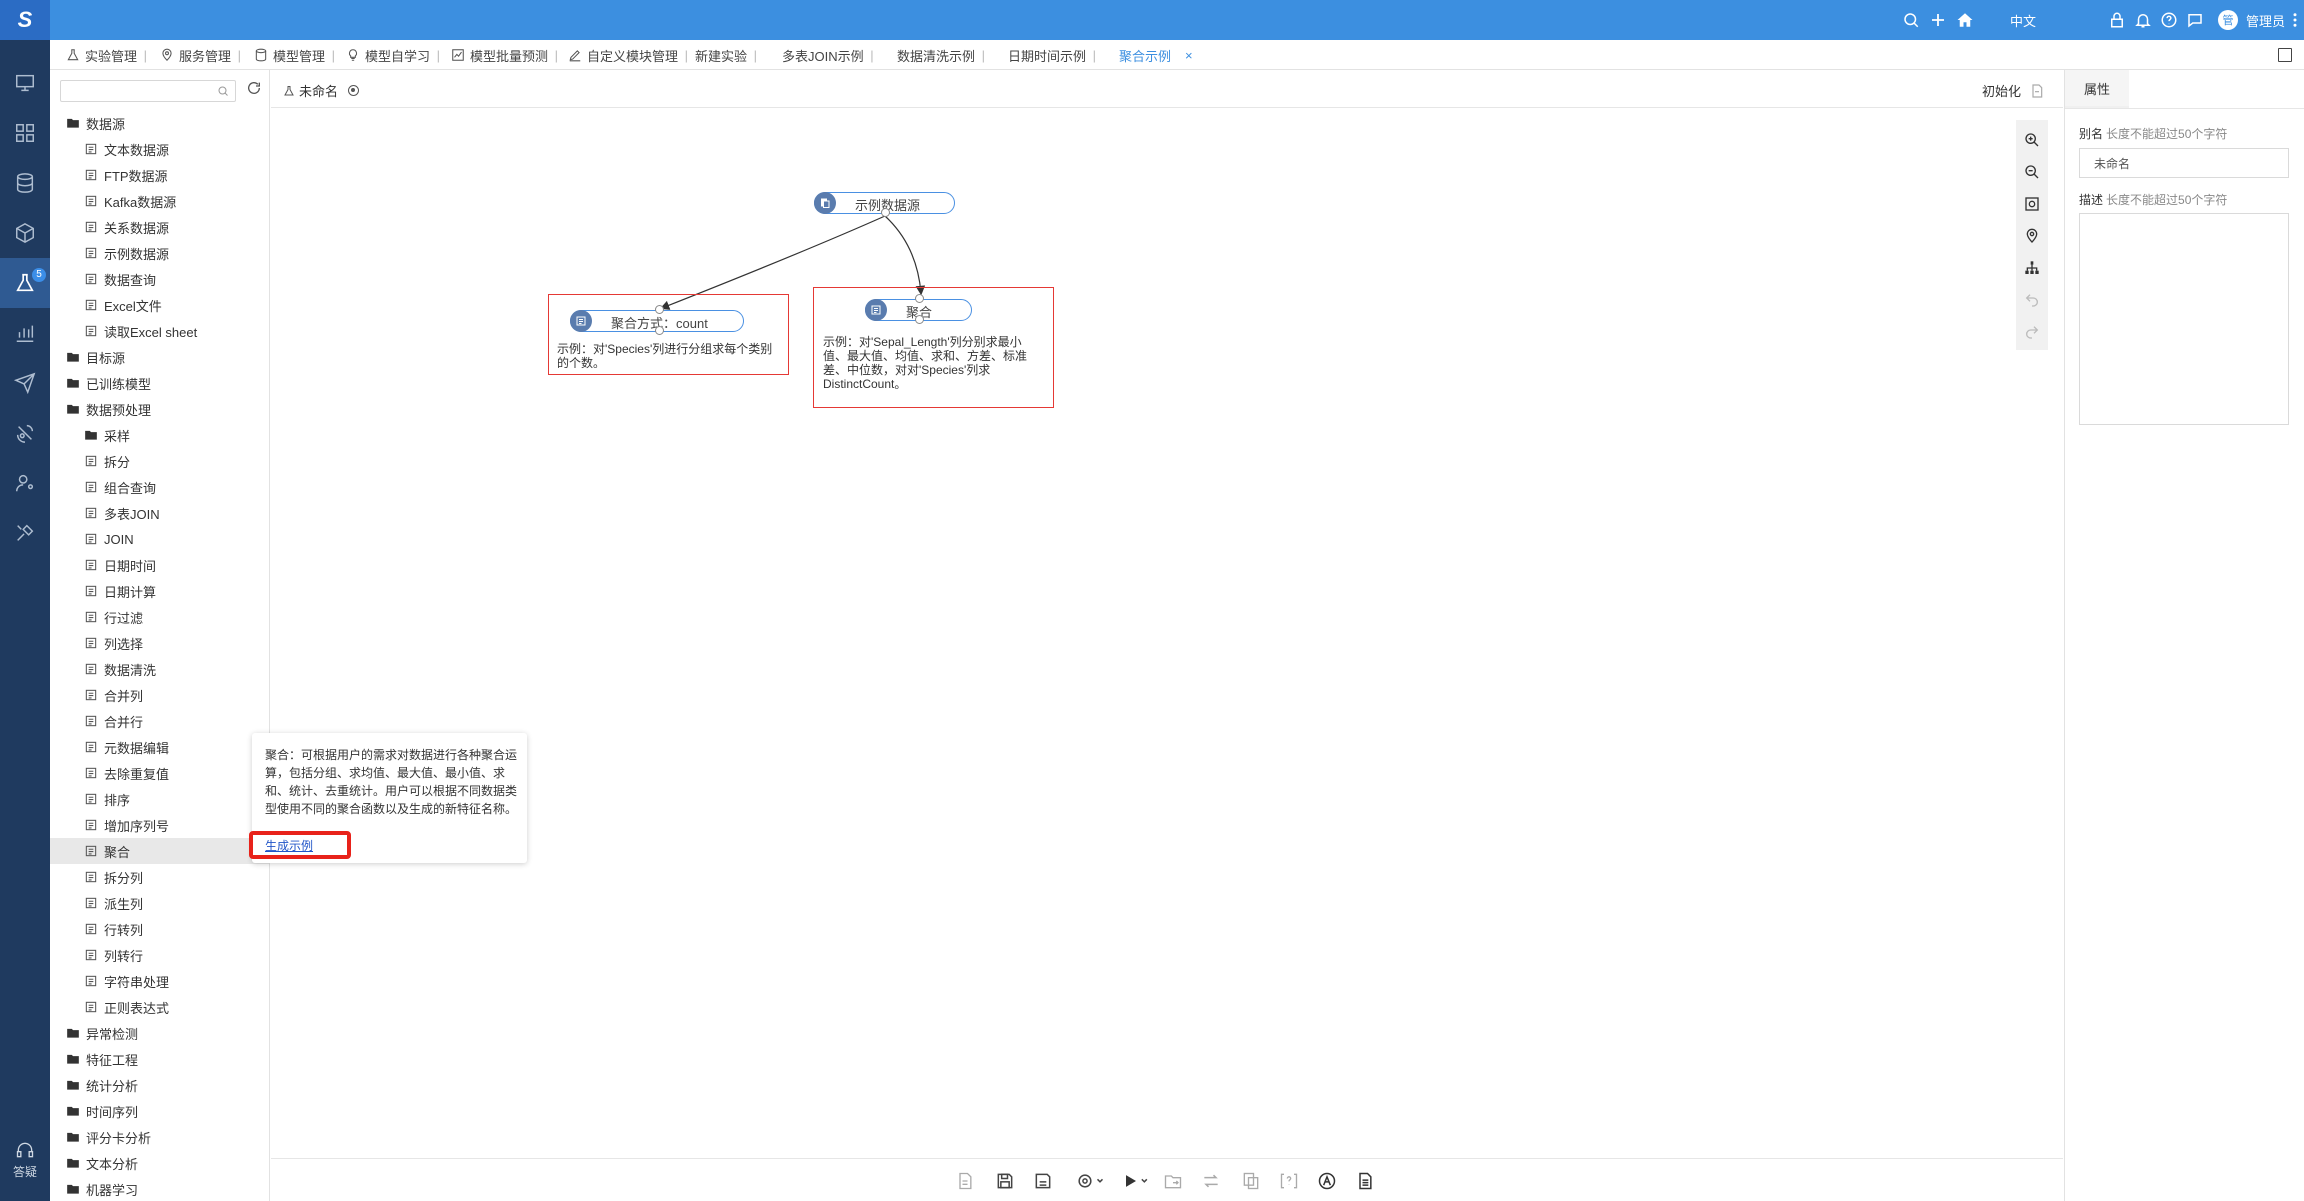 The height and width of the screenshot is (1201, 2304). I want to click on tab-custom-module: 自定义模块管理 |, so click(628, 55).